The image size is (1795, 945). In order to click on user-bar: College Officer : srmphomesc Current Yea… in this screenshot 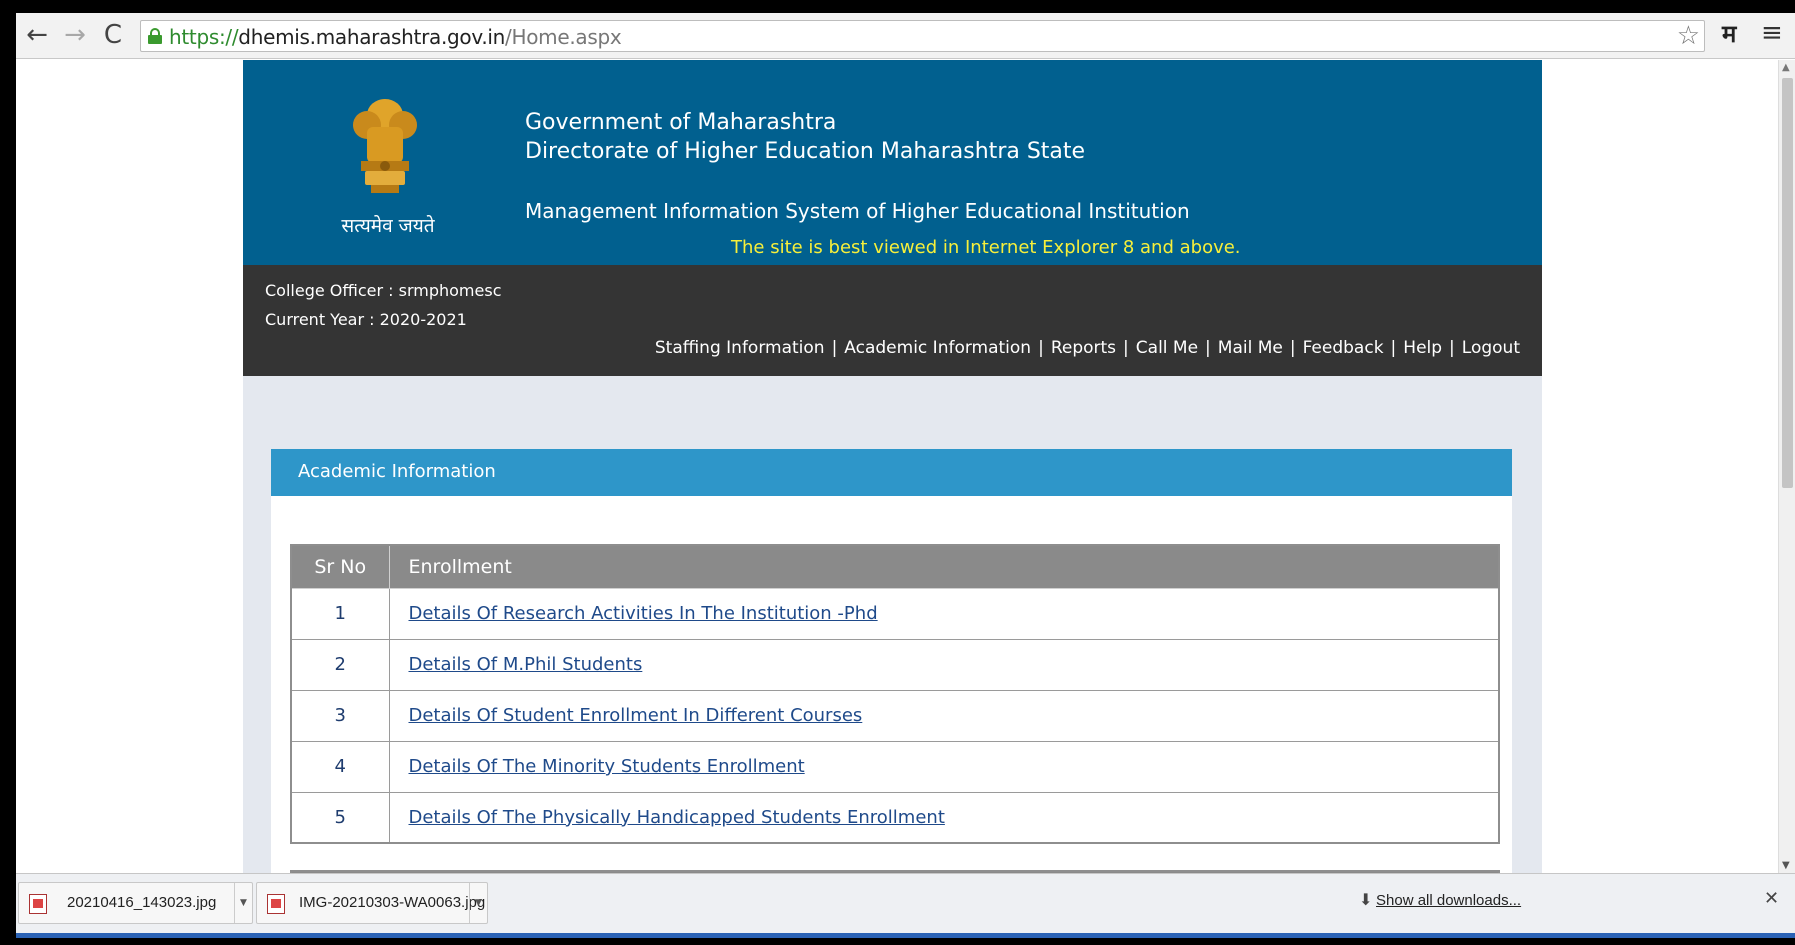, I will do `click(892, 320)`.